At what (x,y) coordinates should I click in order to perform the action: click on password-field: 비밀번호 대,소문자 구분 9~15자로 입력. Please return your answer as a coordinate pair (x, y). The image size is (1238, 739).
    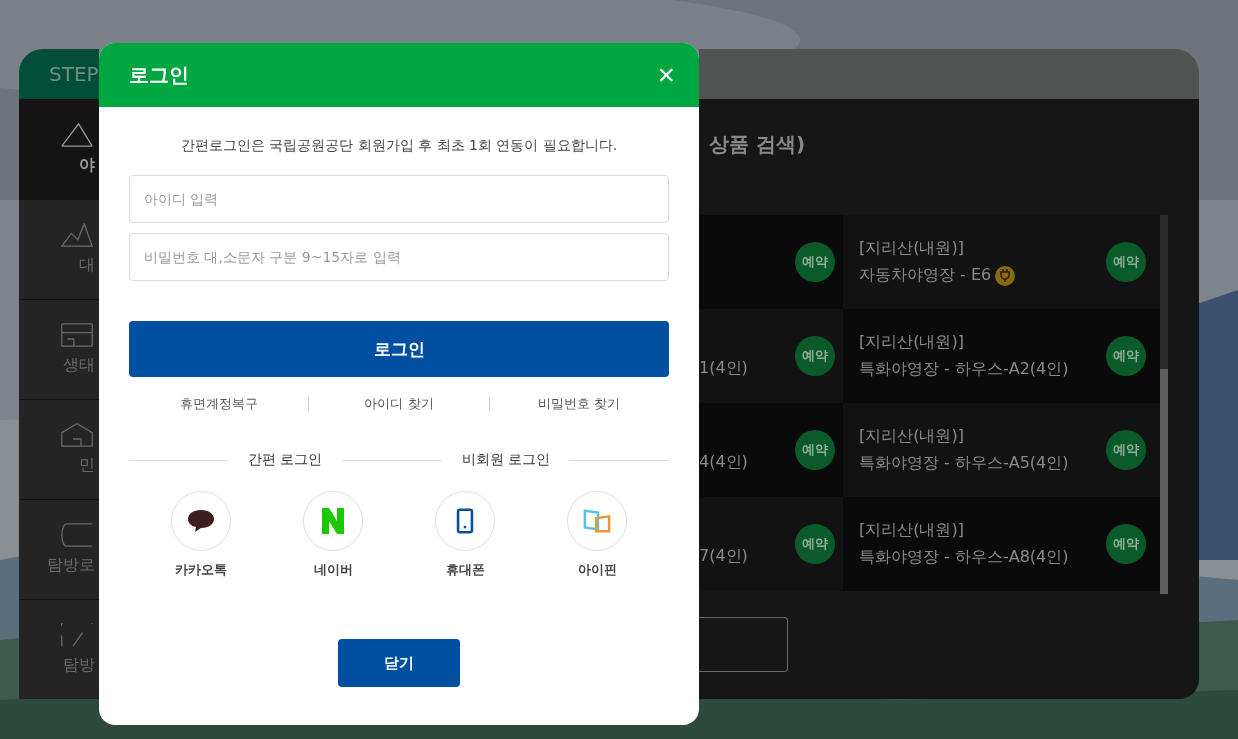
    Looking at the image, I should click on (399, 257).